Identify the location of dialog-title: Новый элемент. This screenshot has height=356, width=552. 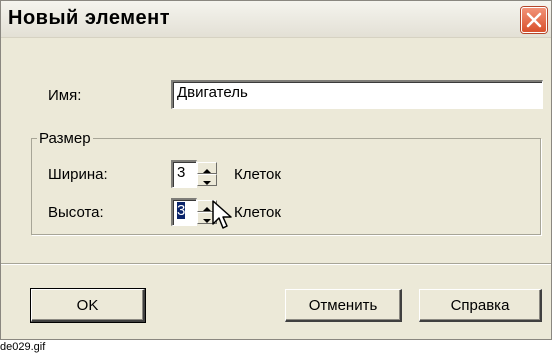
(89, 18).